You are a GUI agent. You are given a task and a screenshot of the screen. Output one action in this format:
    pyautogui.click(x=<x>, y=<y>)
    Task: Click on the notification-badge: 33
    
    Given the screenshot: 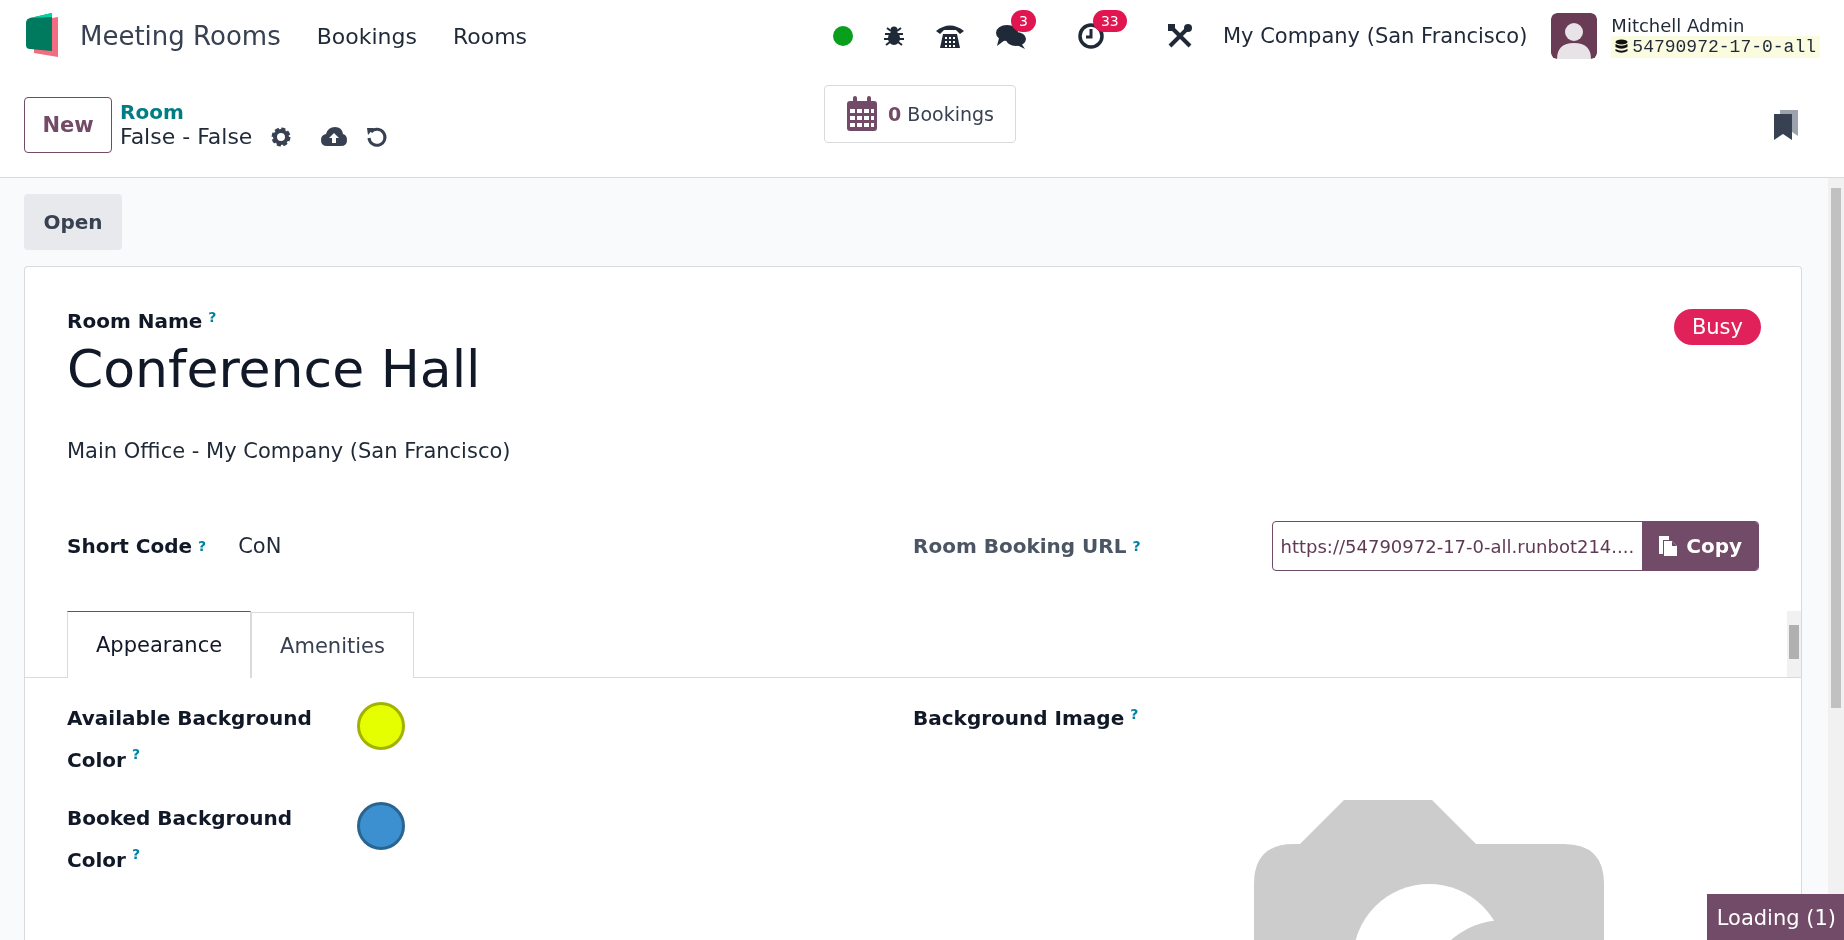 What is the action you would take?
    pyautogui.click(x=1109, y=21)
    